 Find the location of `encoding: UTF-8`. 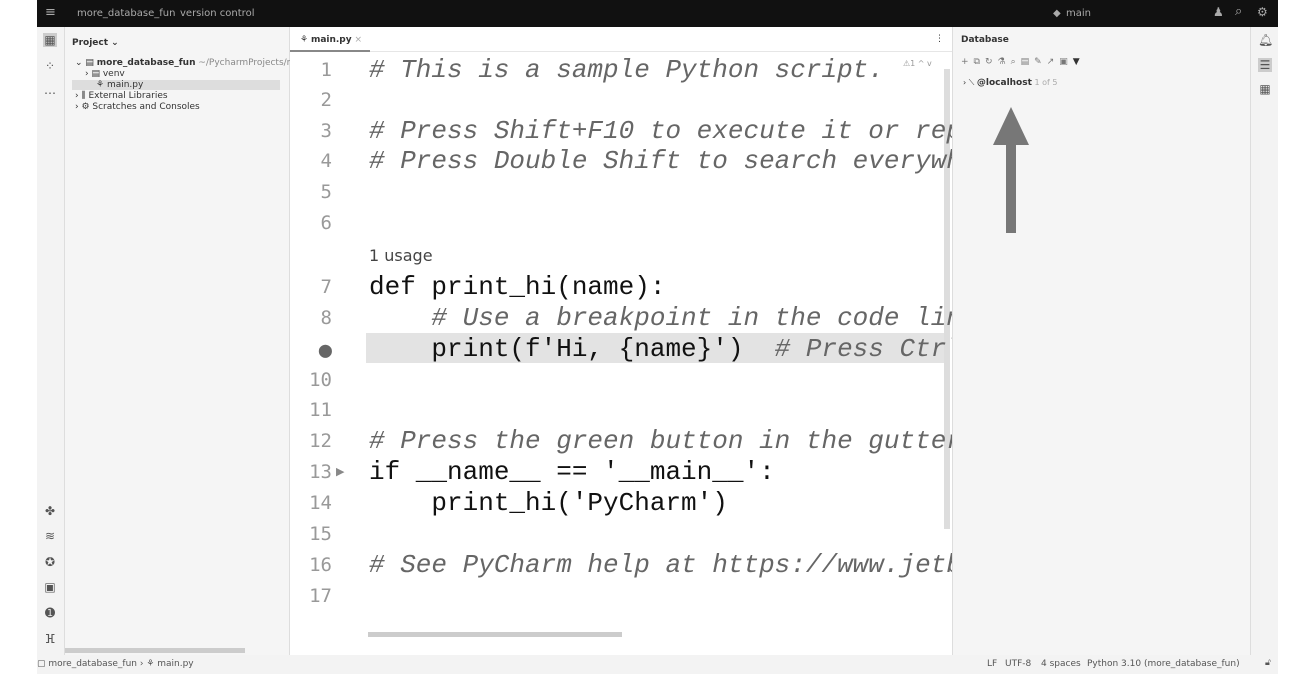

encoding: UTF-8 is located at coordinates (1018, 664).